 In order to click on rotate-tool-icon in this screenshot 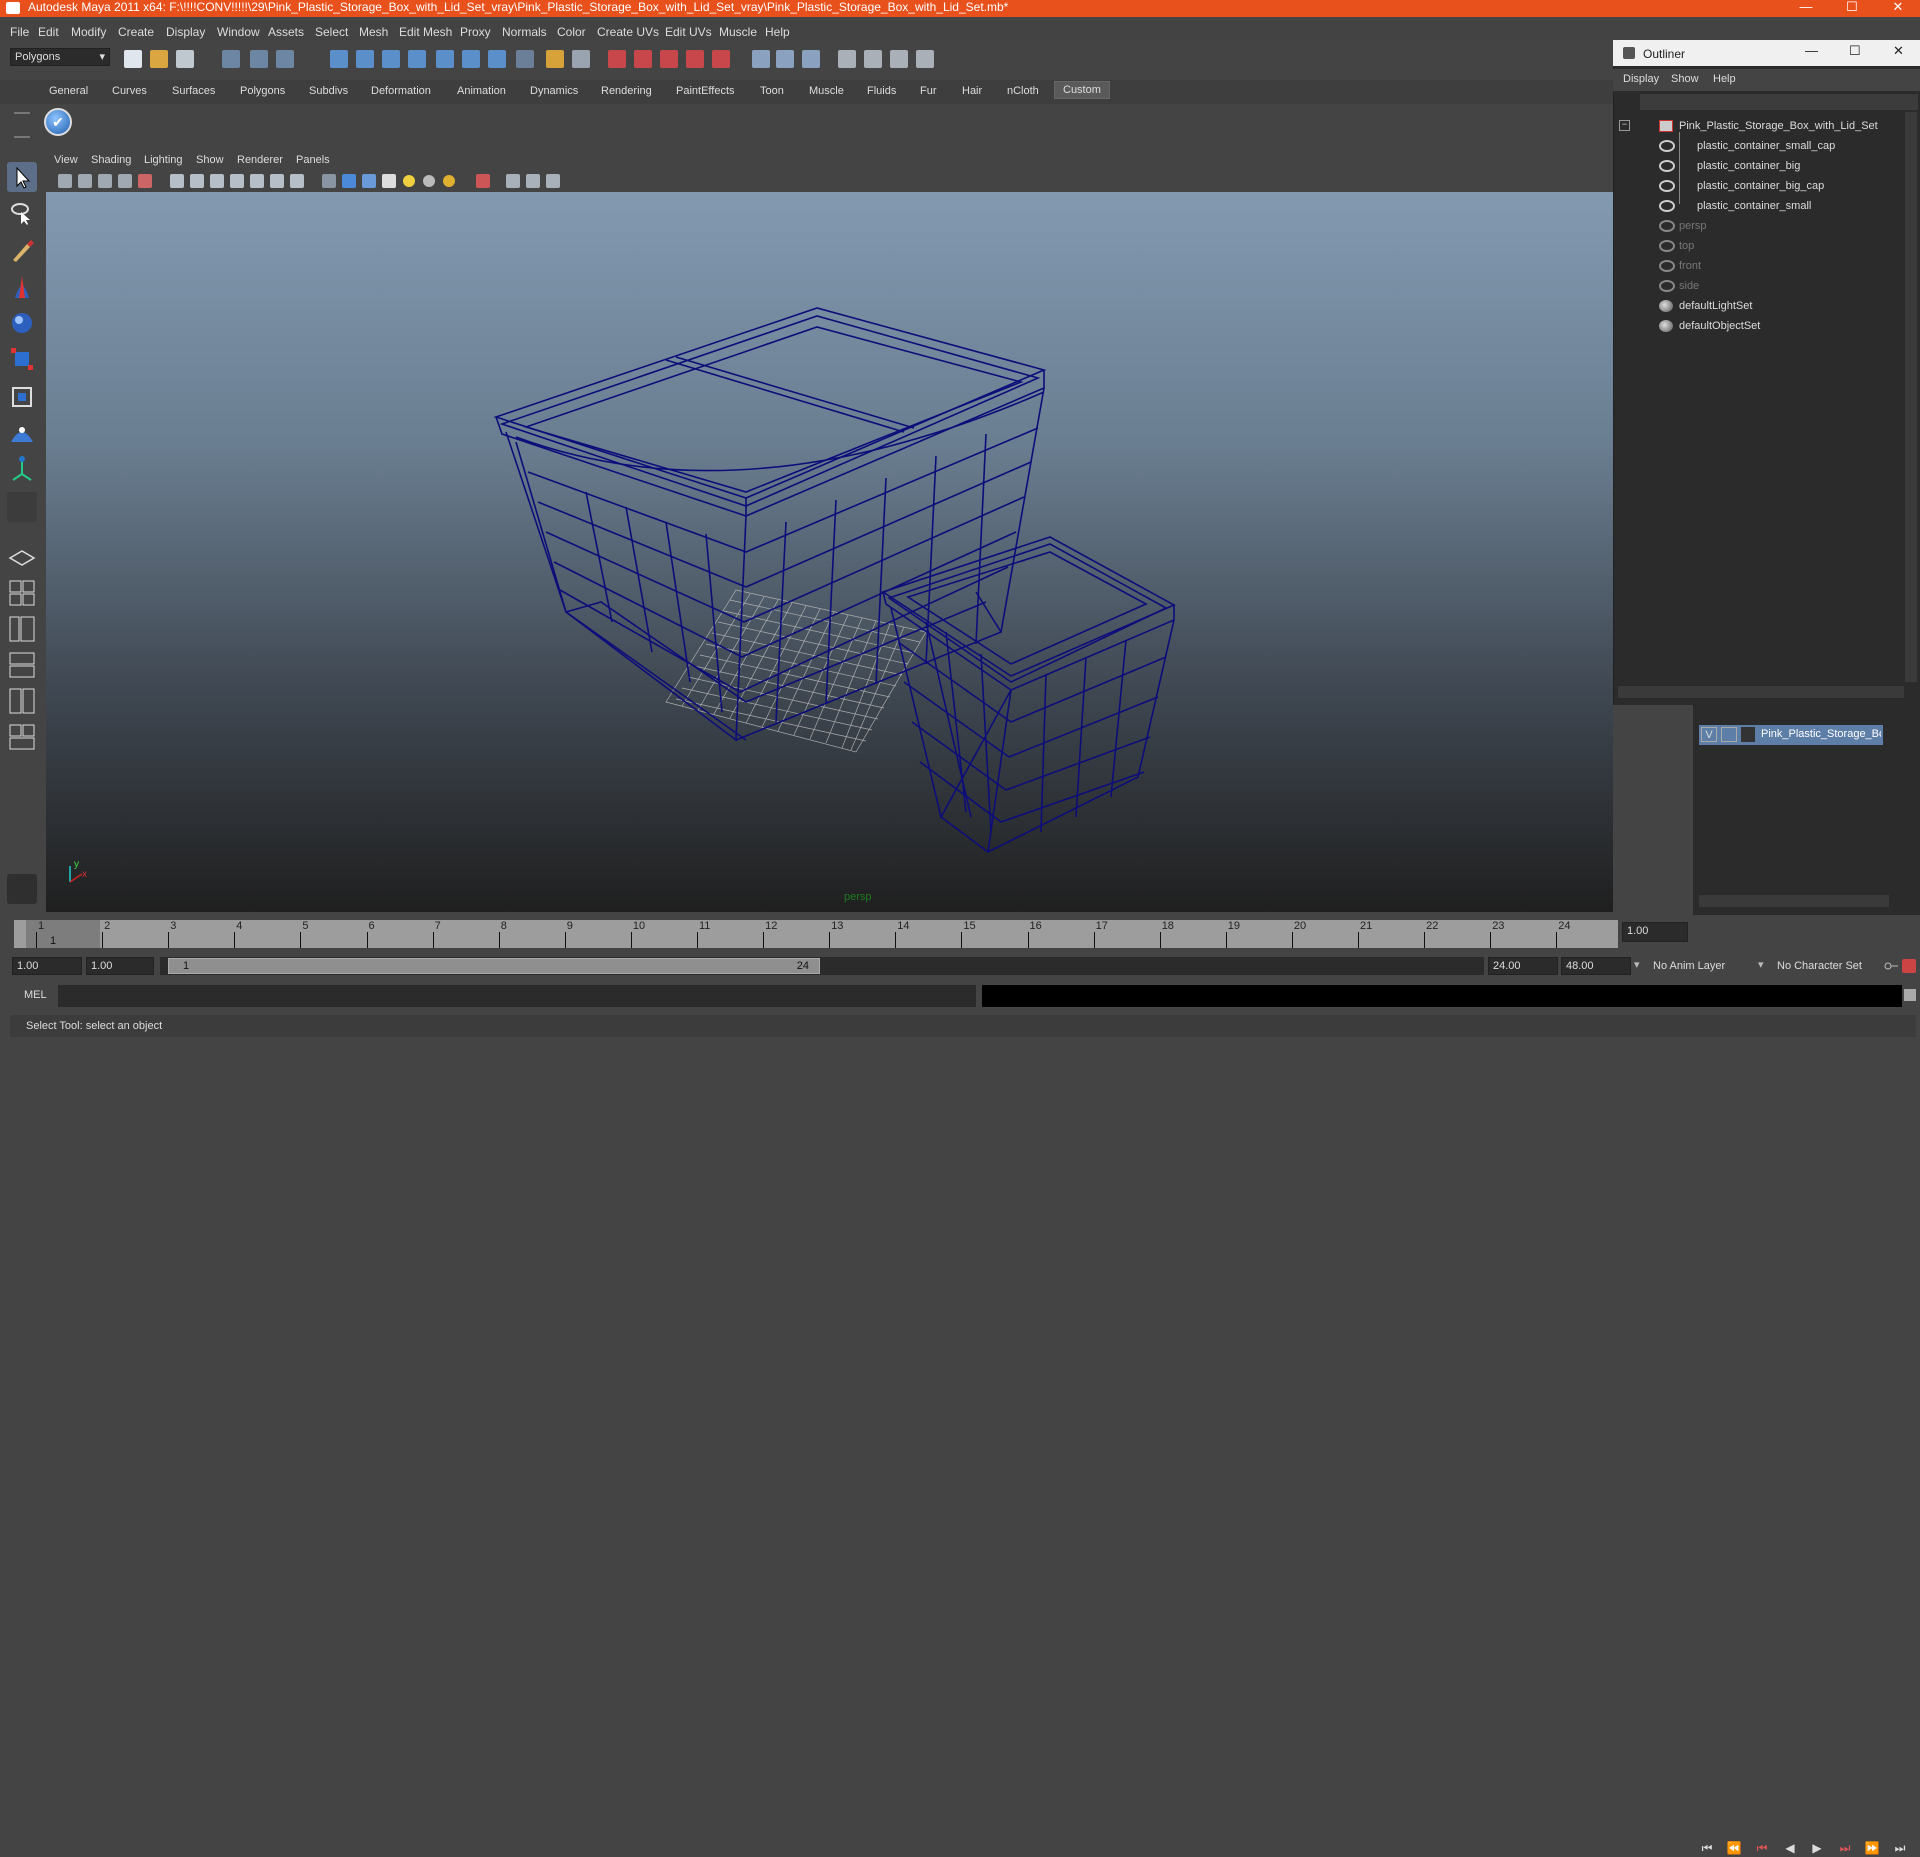, I will do `click(22, 323)`.